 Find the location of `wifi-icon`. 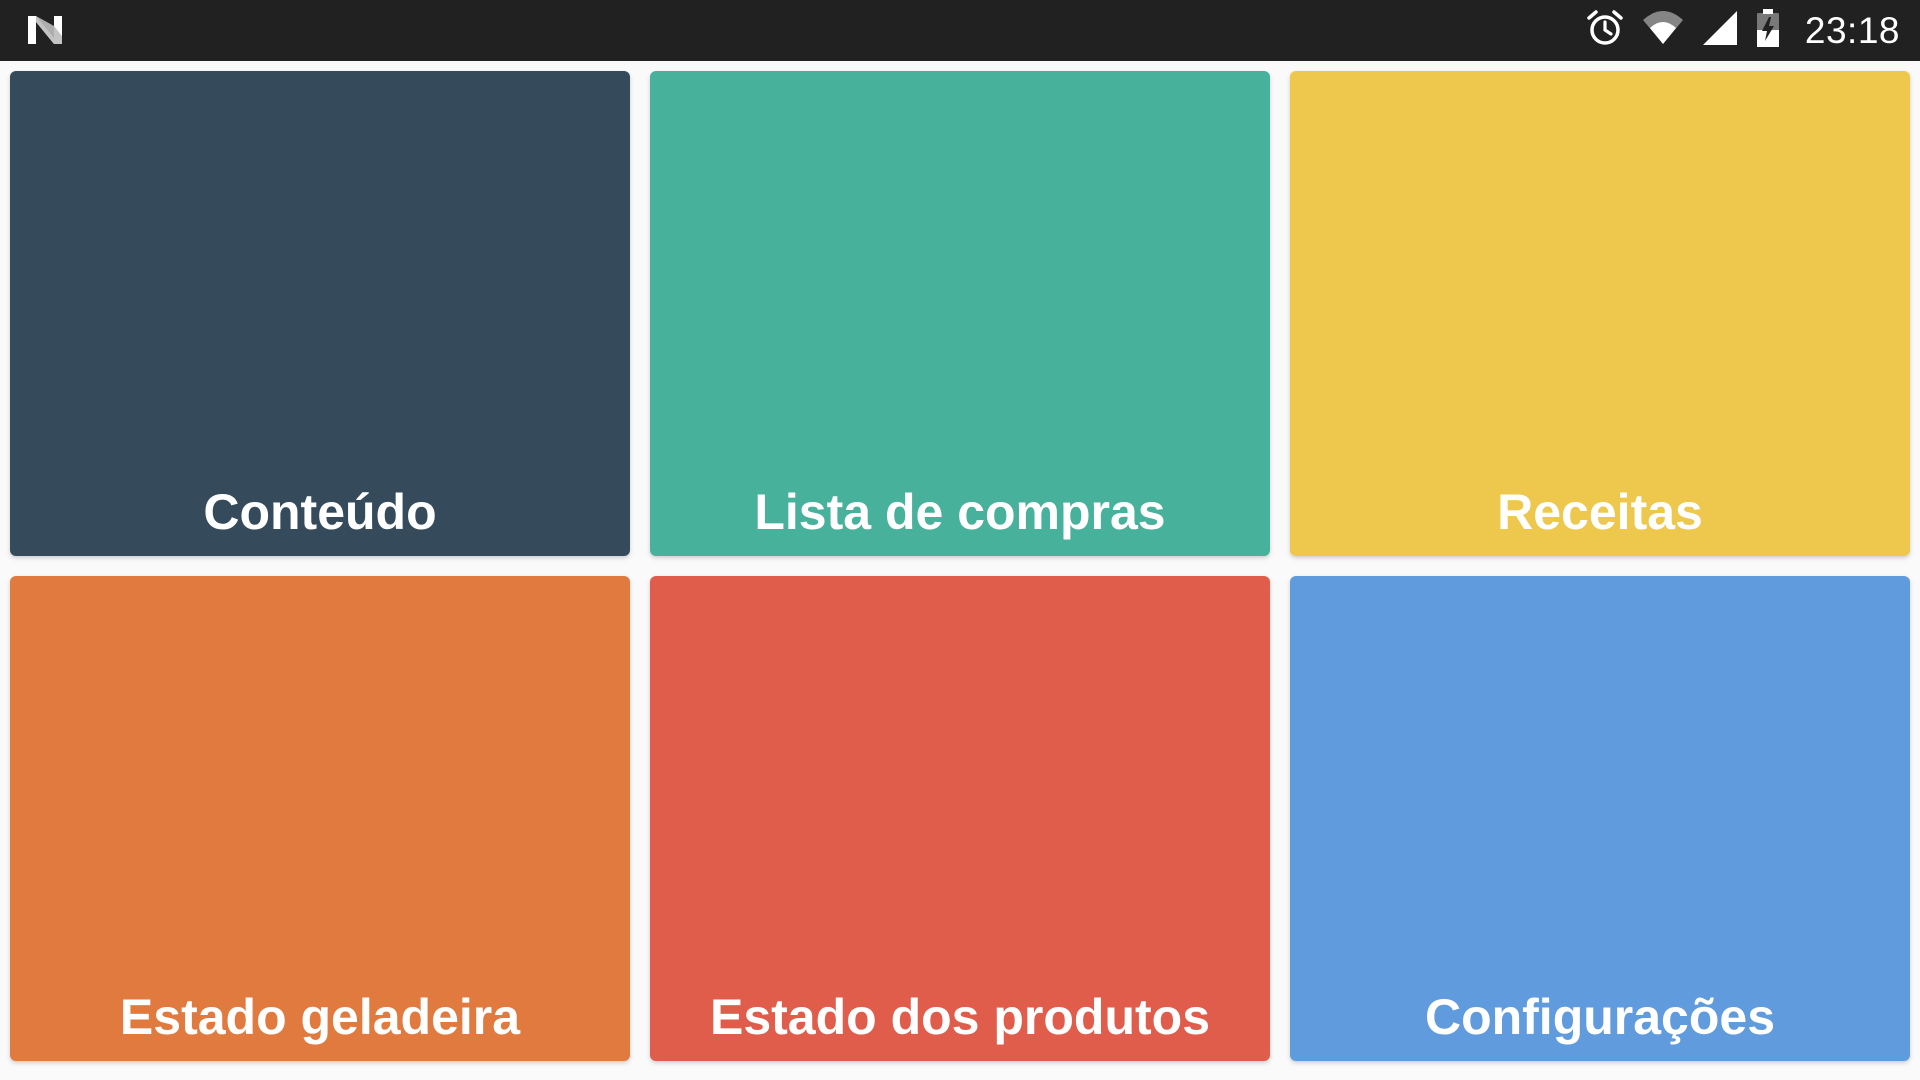

wifi-icon is located at coordinates (1663, 30).